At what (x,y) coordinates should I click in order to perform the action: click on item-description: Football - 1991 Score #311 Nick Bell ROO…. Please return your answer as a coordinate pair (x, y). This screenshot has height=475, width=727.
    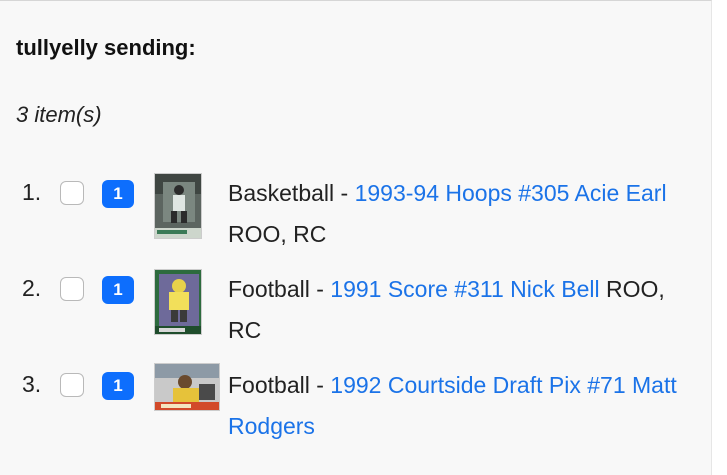
    Looking at the image, I should click on (463, 310).